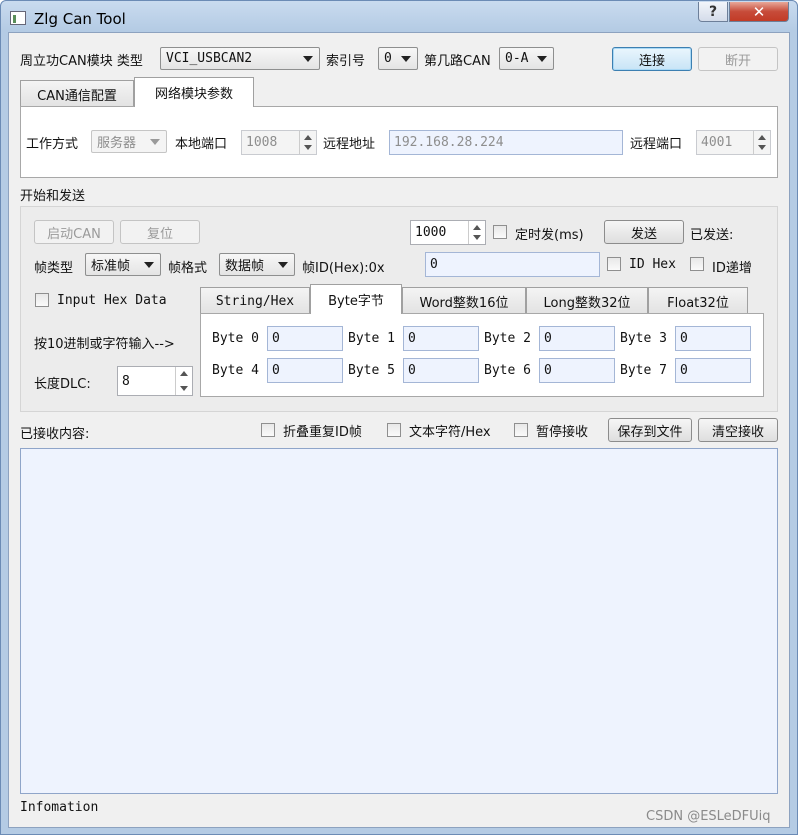  Describe the element at coordinates (698, 300) in the screenshot. I see `tab-float: Float32位` at that location.